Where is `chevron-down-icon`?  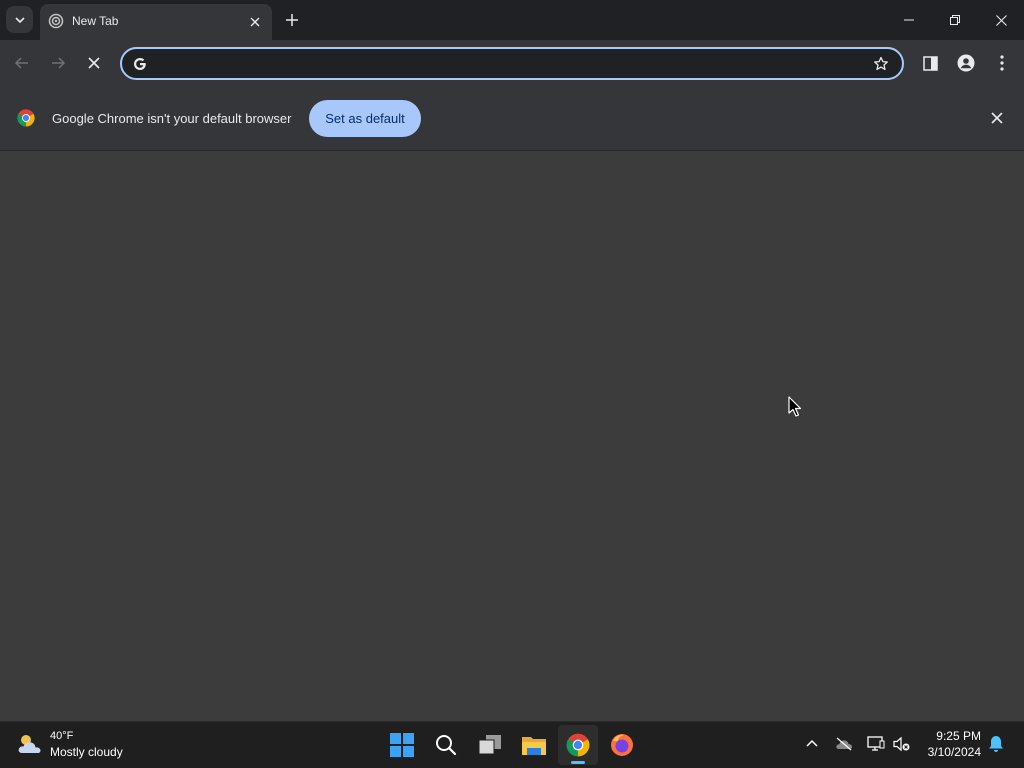 chevron-down-icon is located at coordinates (19, 19).